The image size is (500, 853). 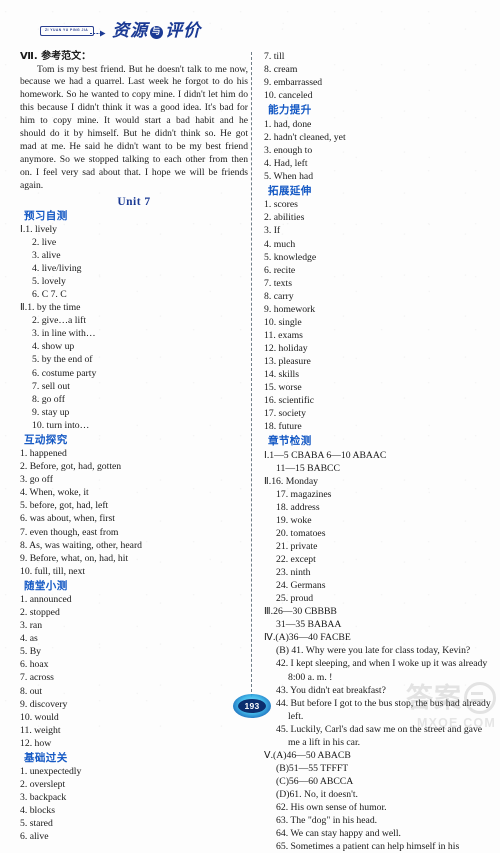 What do you see at coordinates (51, 772) in the screenshot?
I see `answer-item: 1. unexpectedly` at bounding box center [51, 772].